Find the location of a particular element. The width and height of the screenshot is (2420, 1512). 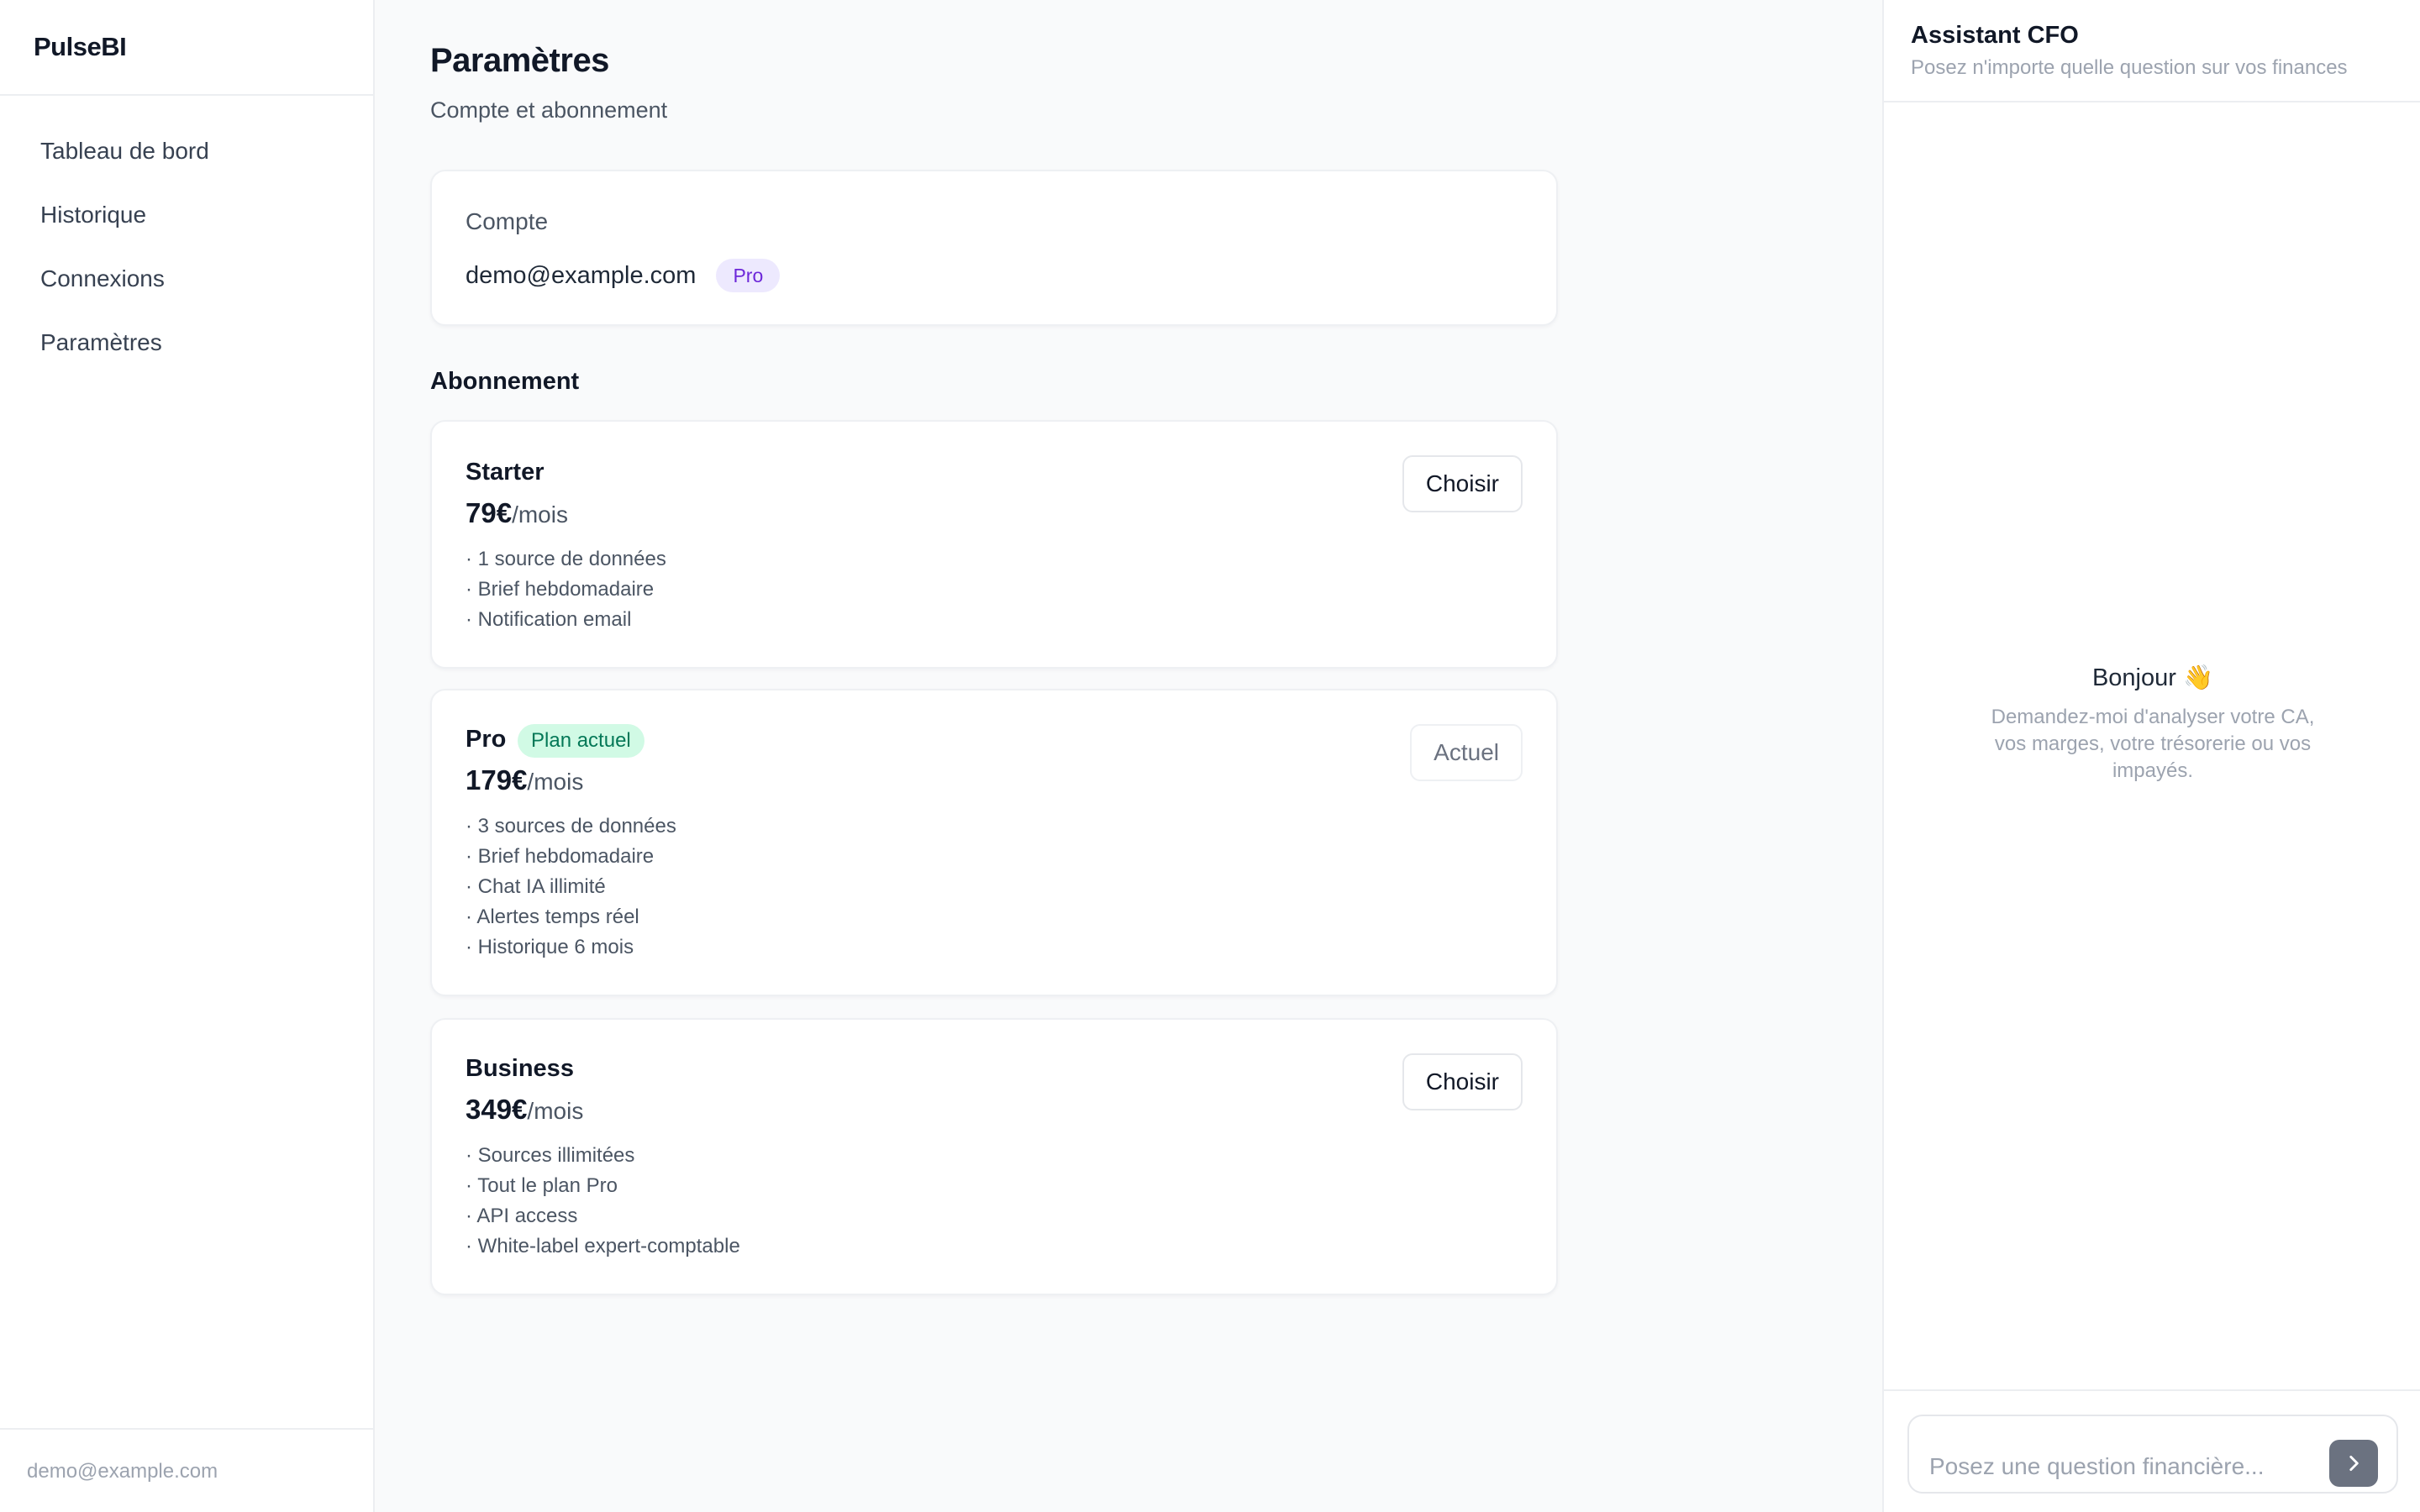

feature-item: · Alertes temps réel is located at coordinates (552, 917).